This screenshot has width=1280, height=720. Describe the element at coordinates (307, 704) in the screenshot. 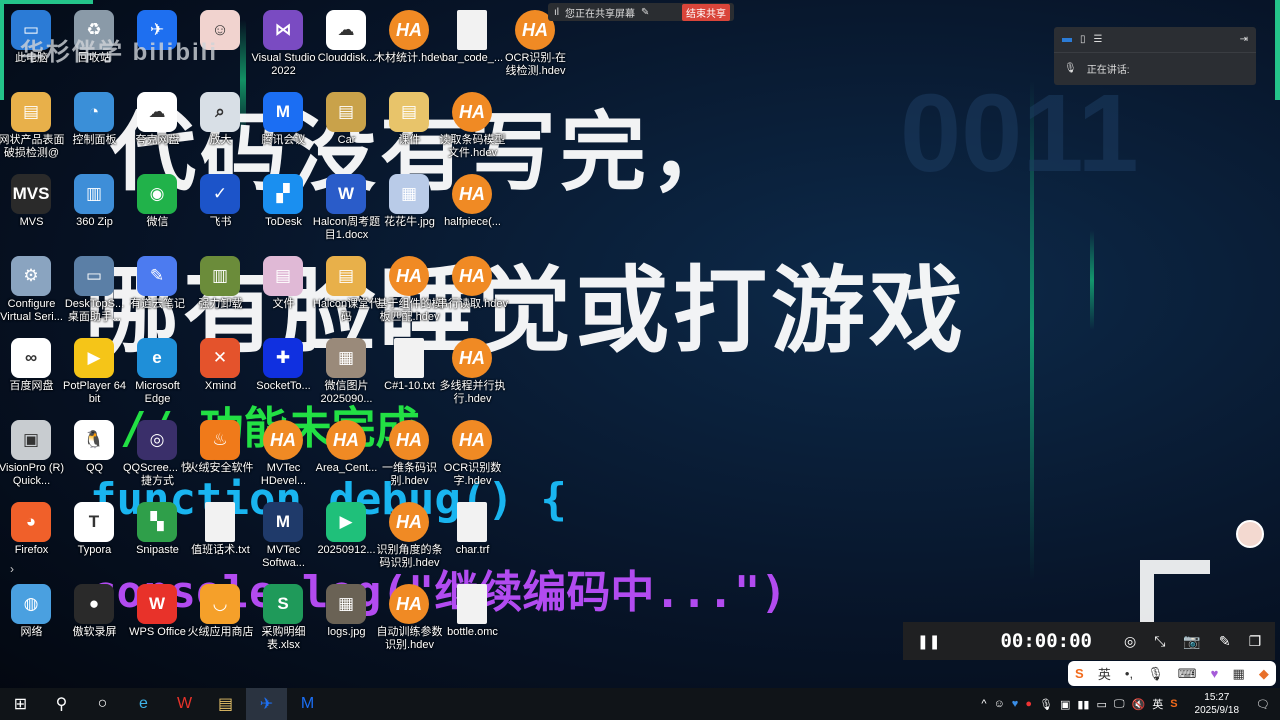

I see `tencent-meeting-taskbar-icon: M` at that location.